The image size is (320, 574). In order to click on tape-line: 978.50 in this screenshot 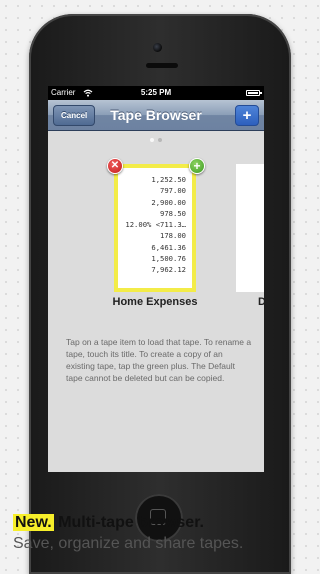, I will do `click(173, 213)`.